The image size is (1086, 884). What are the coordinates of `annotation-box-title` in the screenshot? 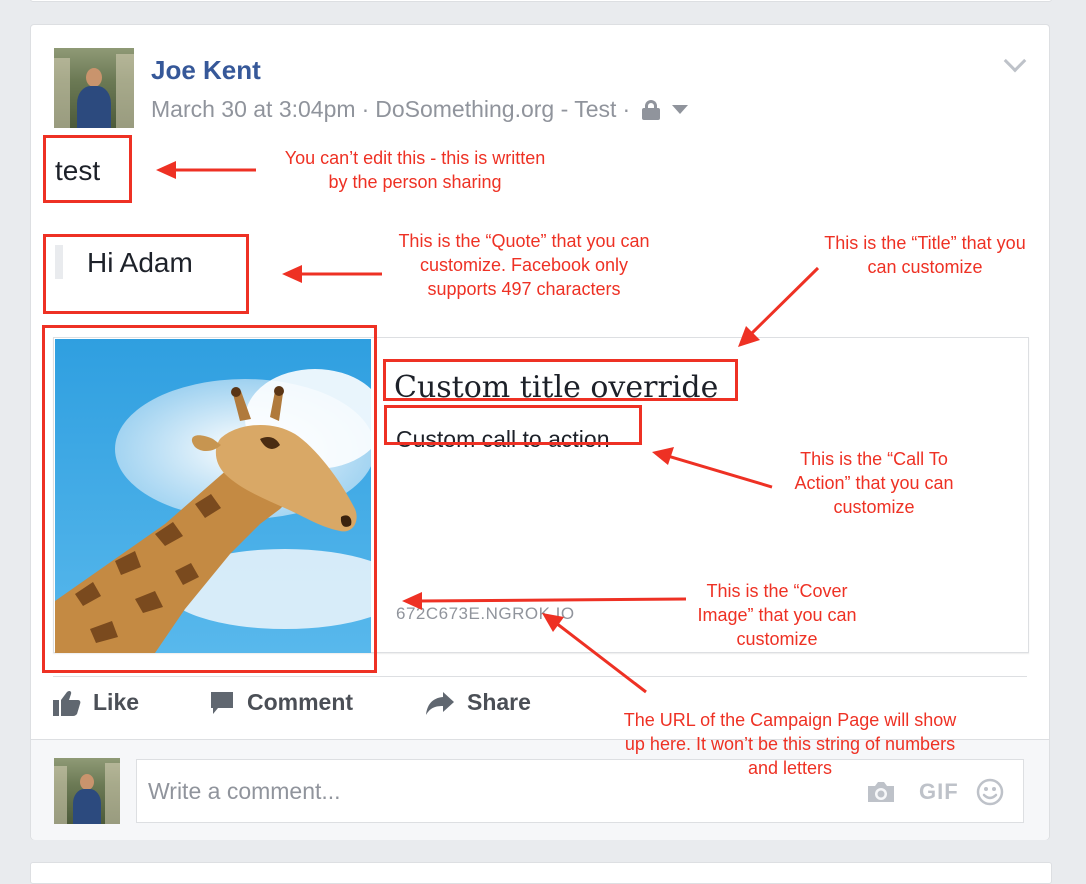 It's located at (560, 380).